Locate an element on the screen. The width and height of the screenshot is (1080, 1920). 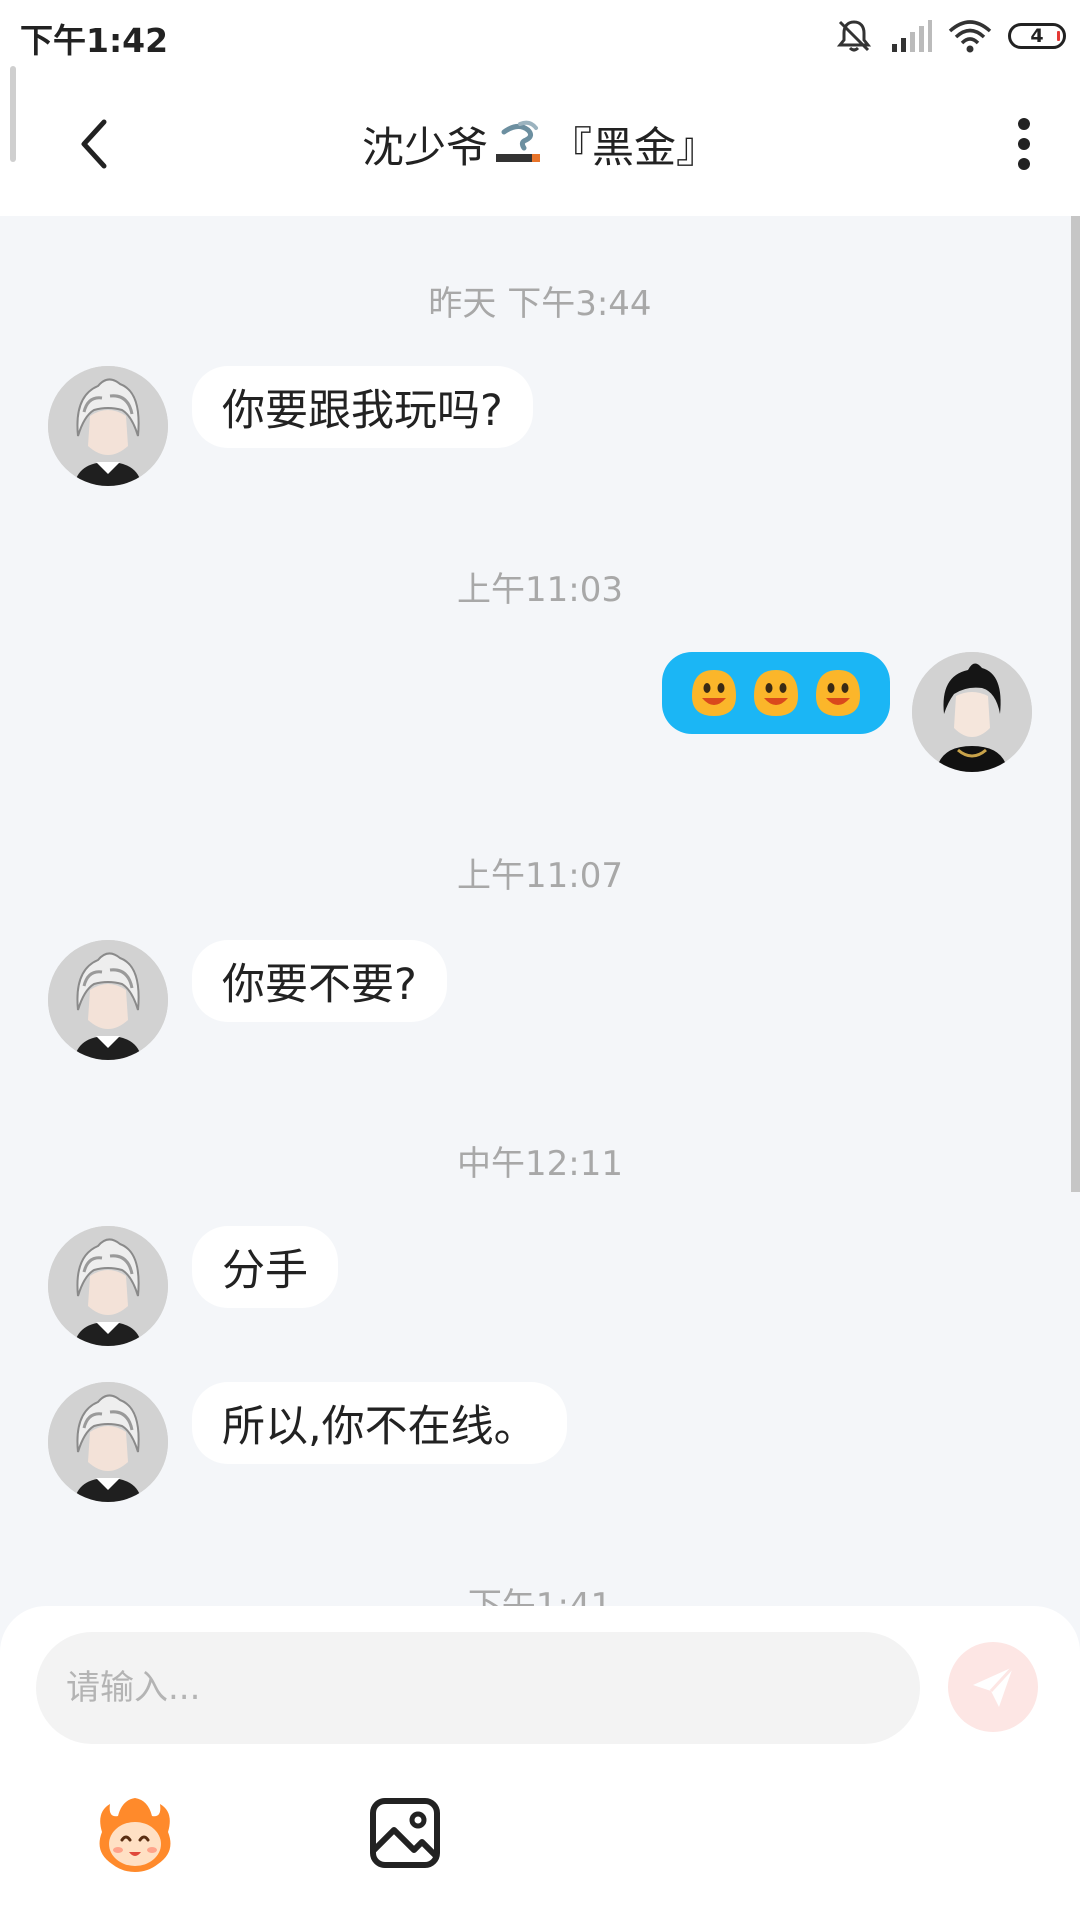
chevron-left-icon is located at coordinates (94, 144).